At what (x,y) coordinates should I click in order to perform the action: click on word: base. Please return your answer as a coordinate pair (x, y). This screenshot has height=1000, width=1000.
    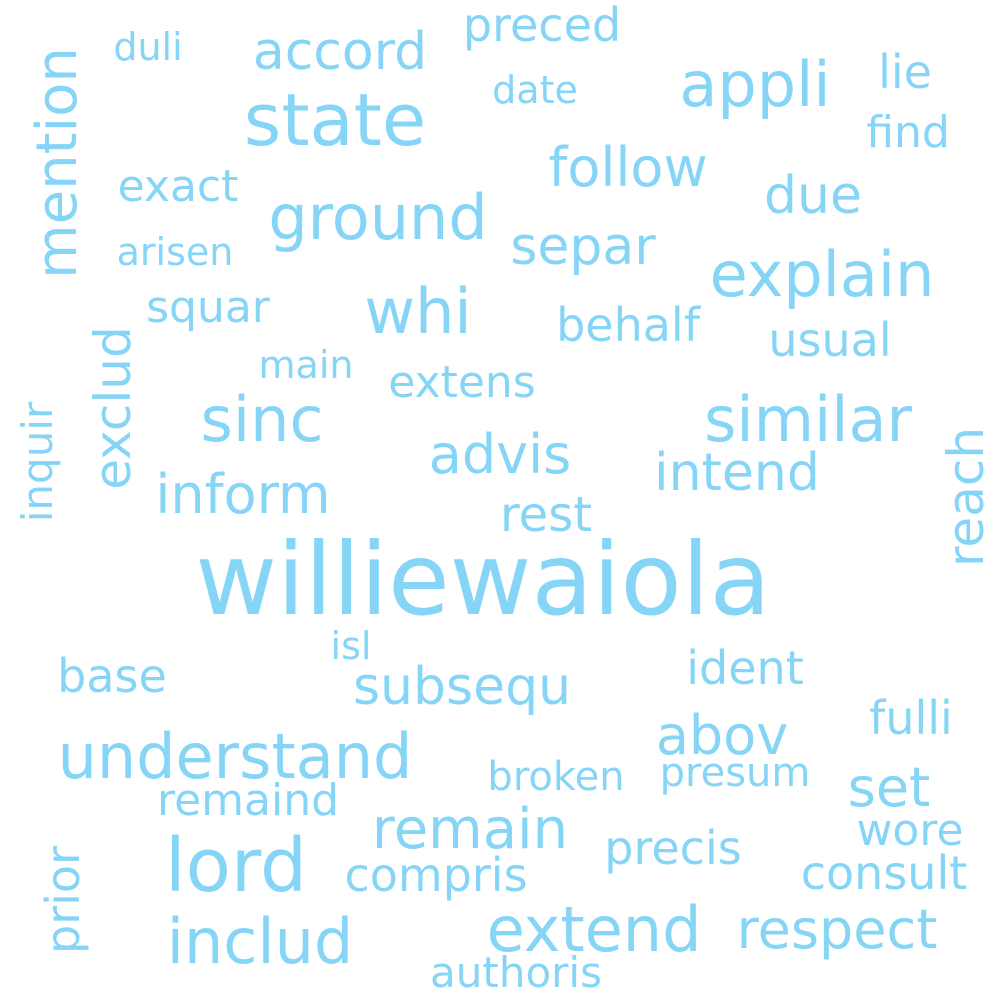
    Looking at the image, I should click on (112, 676).